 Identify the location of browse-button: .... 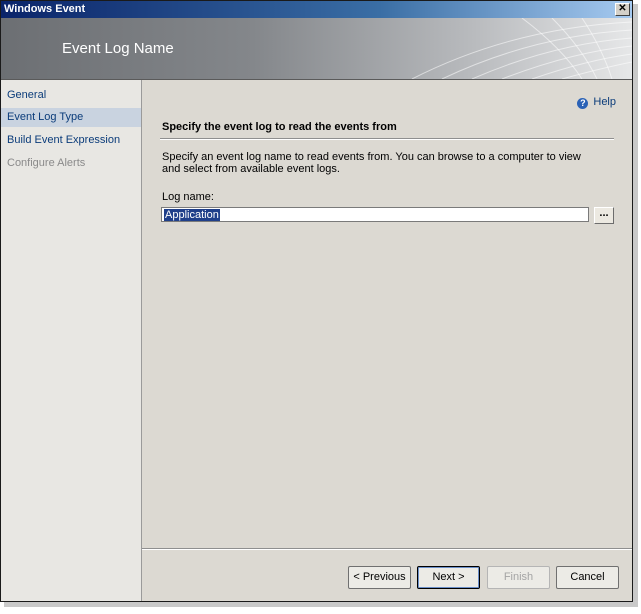
(604, 215).